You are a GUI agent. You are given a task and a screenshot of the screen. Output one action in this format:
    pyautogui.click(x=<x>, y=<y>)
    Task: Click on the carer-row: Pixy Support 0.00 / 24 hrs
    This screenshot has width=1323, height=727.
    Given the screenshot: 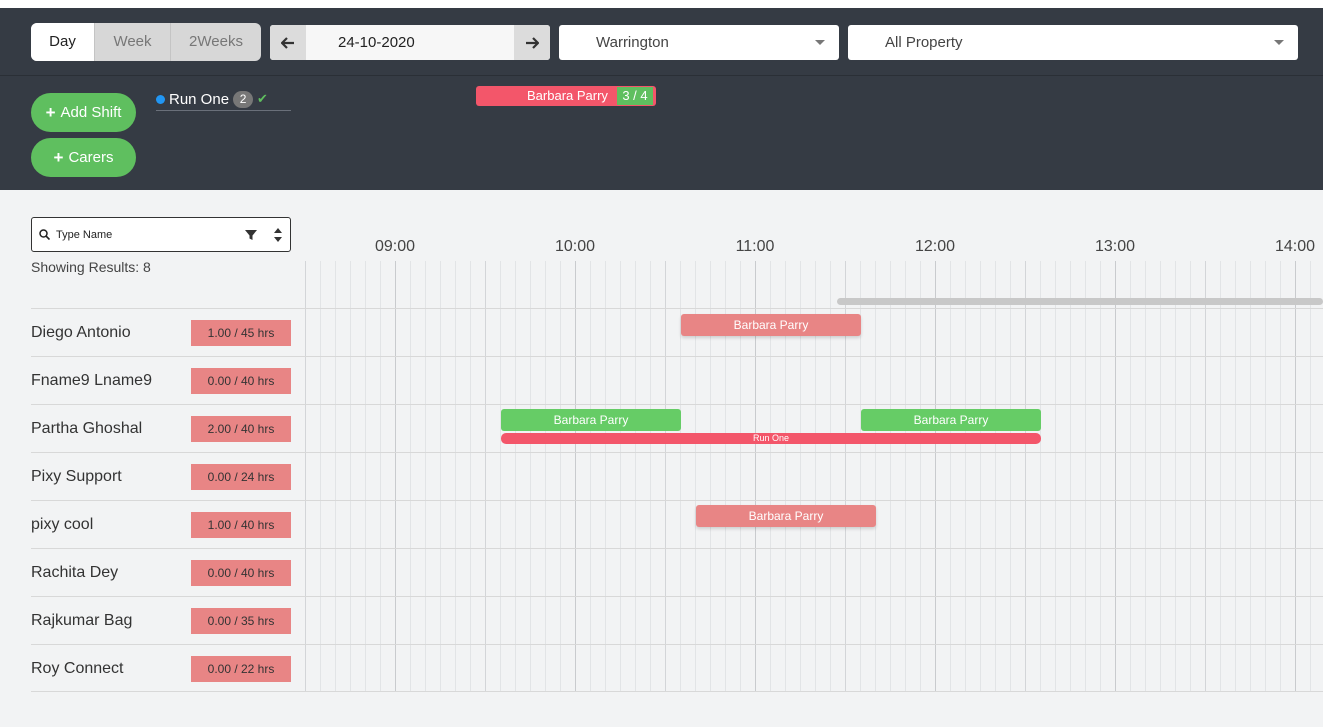 What is the action you would take?
    pyautogui.click(x=677, y=476)
    